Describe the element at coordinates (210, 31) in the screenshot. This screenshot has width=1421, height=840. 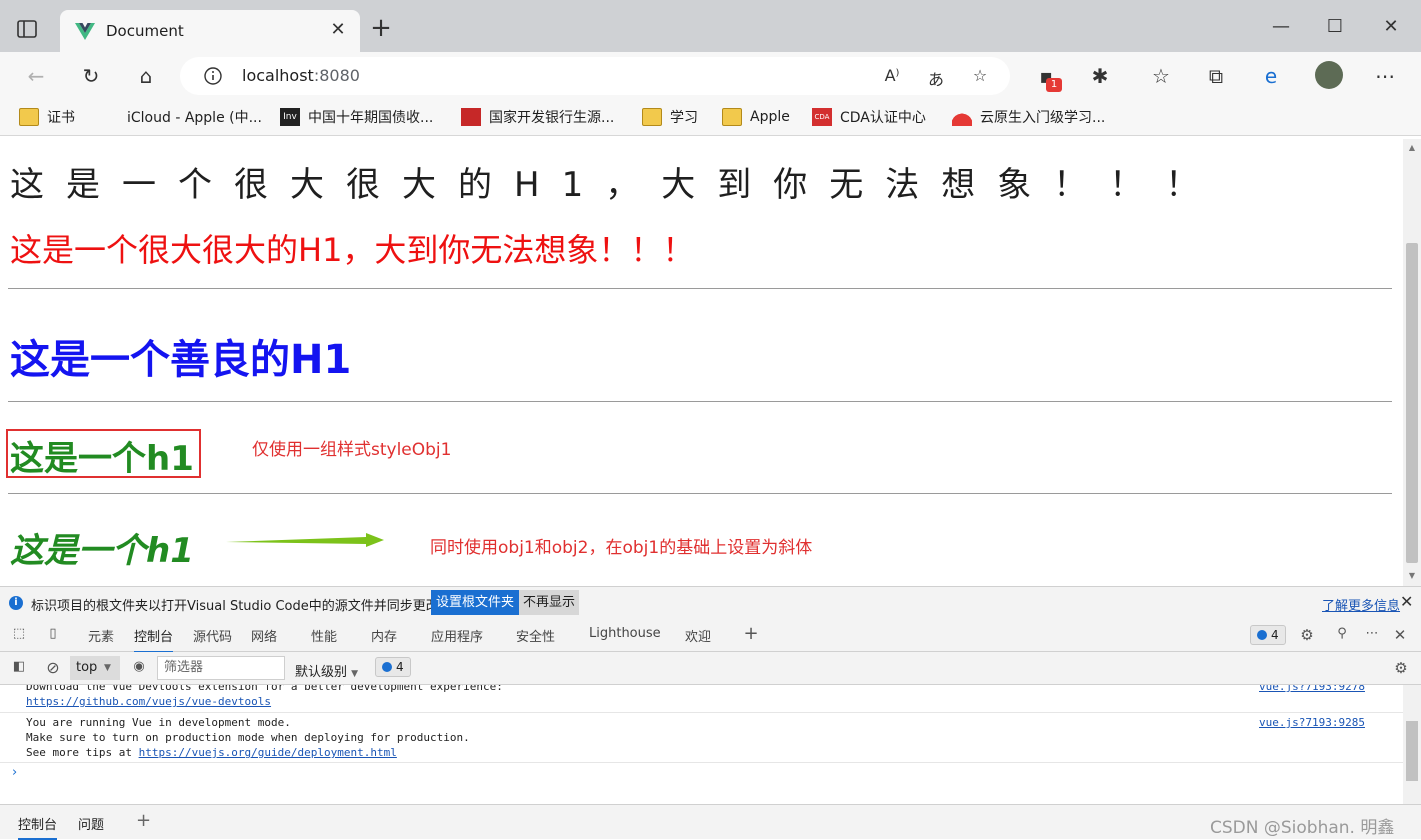
I see `browser-tab: Document ✕` at that location.